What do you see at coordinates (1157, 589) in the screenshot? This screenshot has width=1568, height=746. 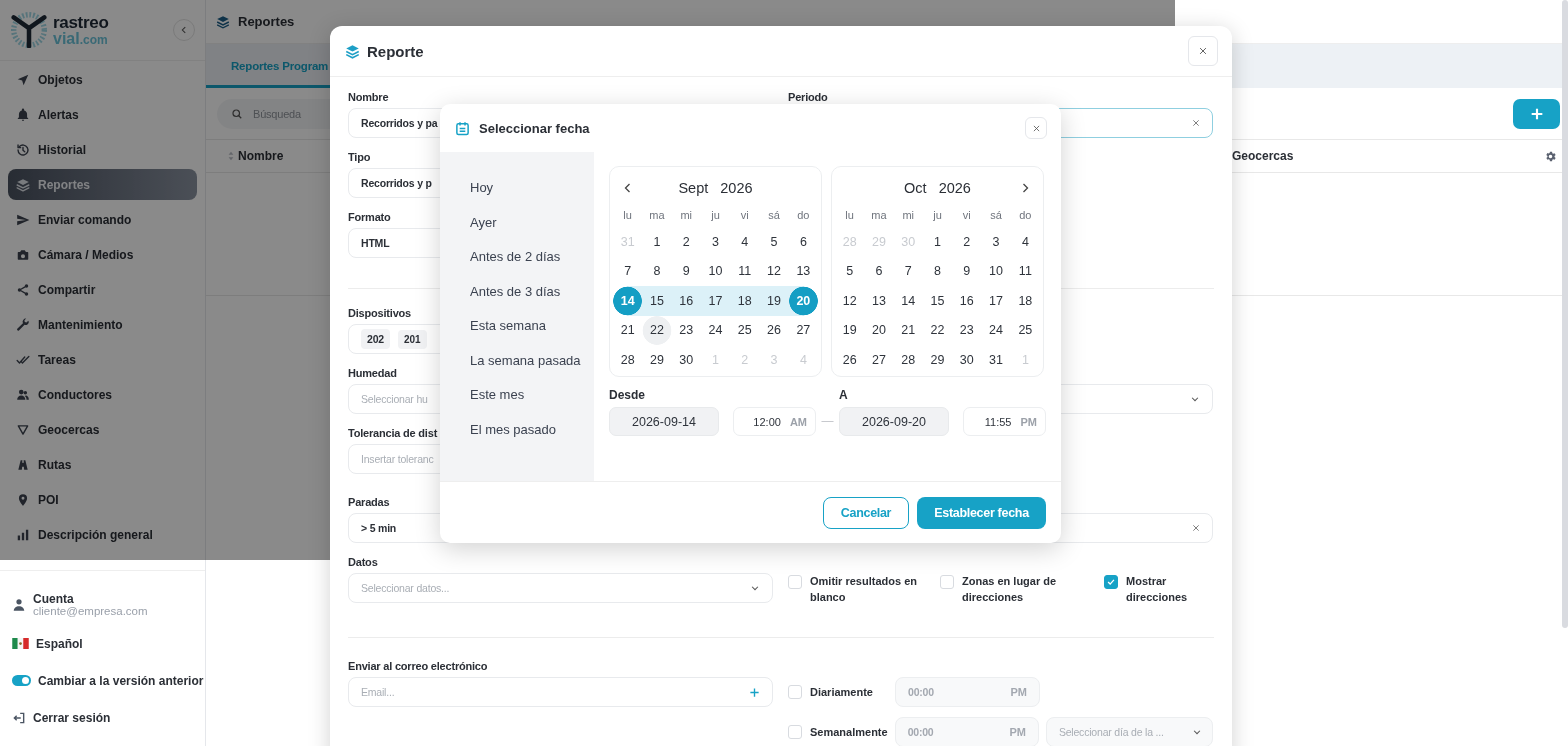 I see `checkbox-label: Mostrar direcciones` at bounding box center [1157, 589].